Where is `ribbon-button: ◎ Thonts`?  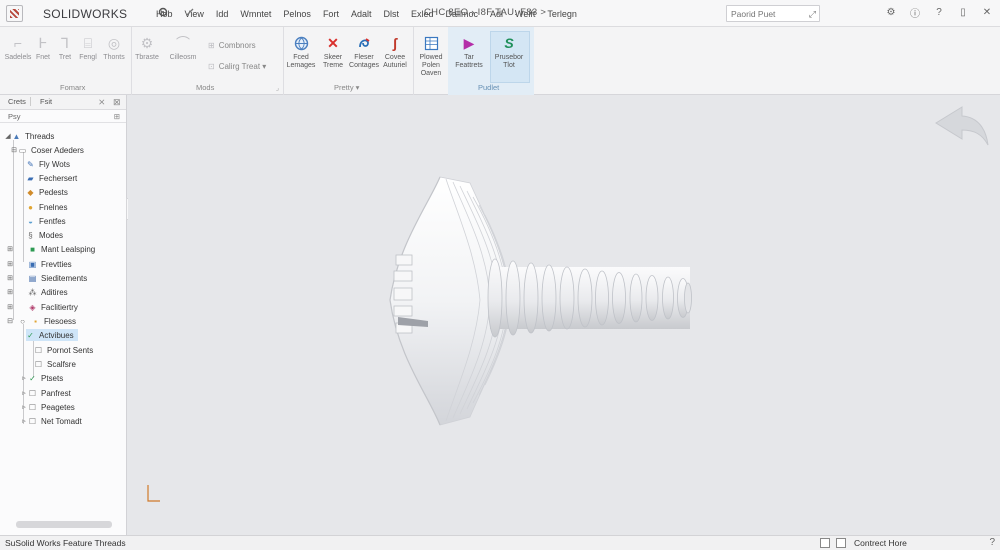 ribbon-button: ◎ Thonts is located at coordinates (114, 48).